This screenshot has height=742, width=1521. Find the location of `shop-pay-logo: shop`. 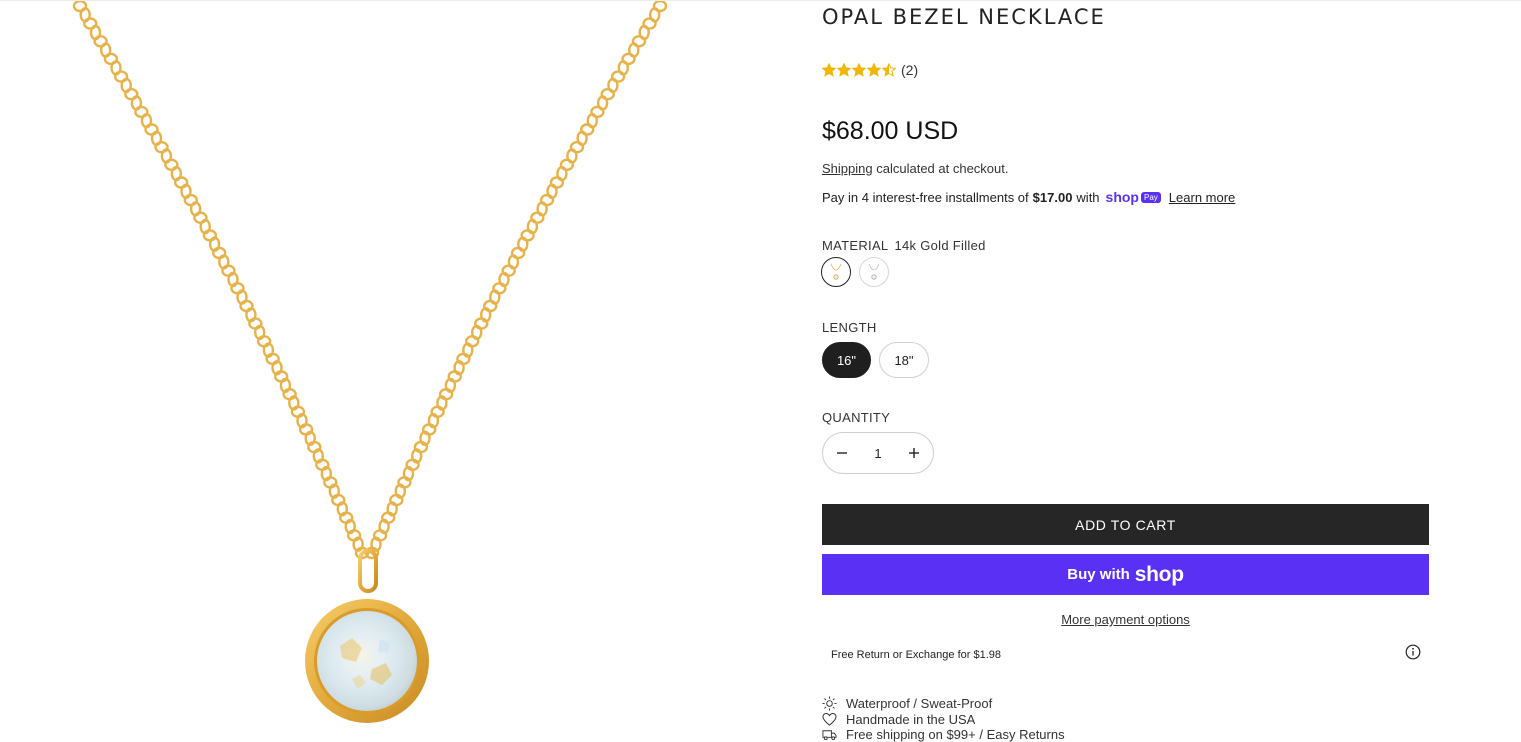

shop-pay-logo: shop is located at coordinates (1122, 197).